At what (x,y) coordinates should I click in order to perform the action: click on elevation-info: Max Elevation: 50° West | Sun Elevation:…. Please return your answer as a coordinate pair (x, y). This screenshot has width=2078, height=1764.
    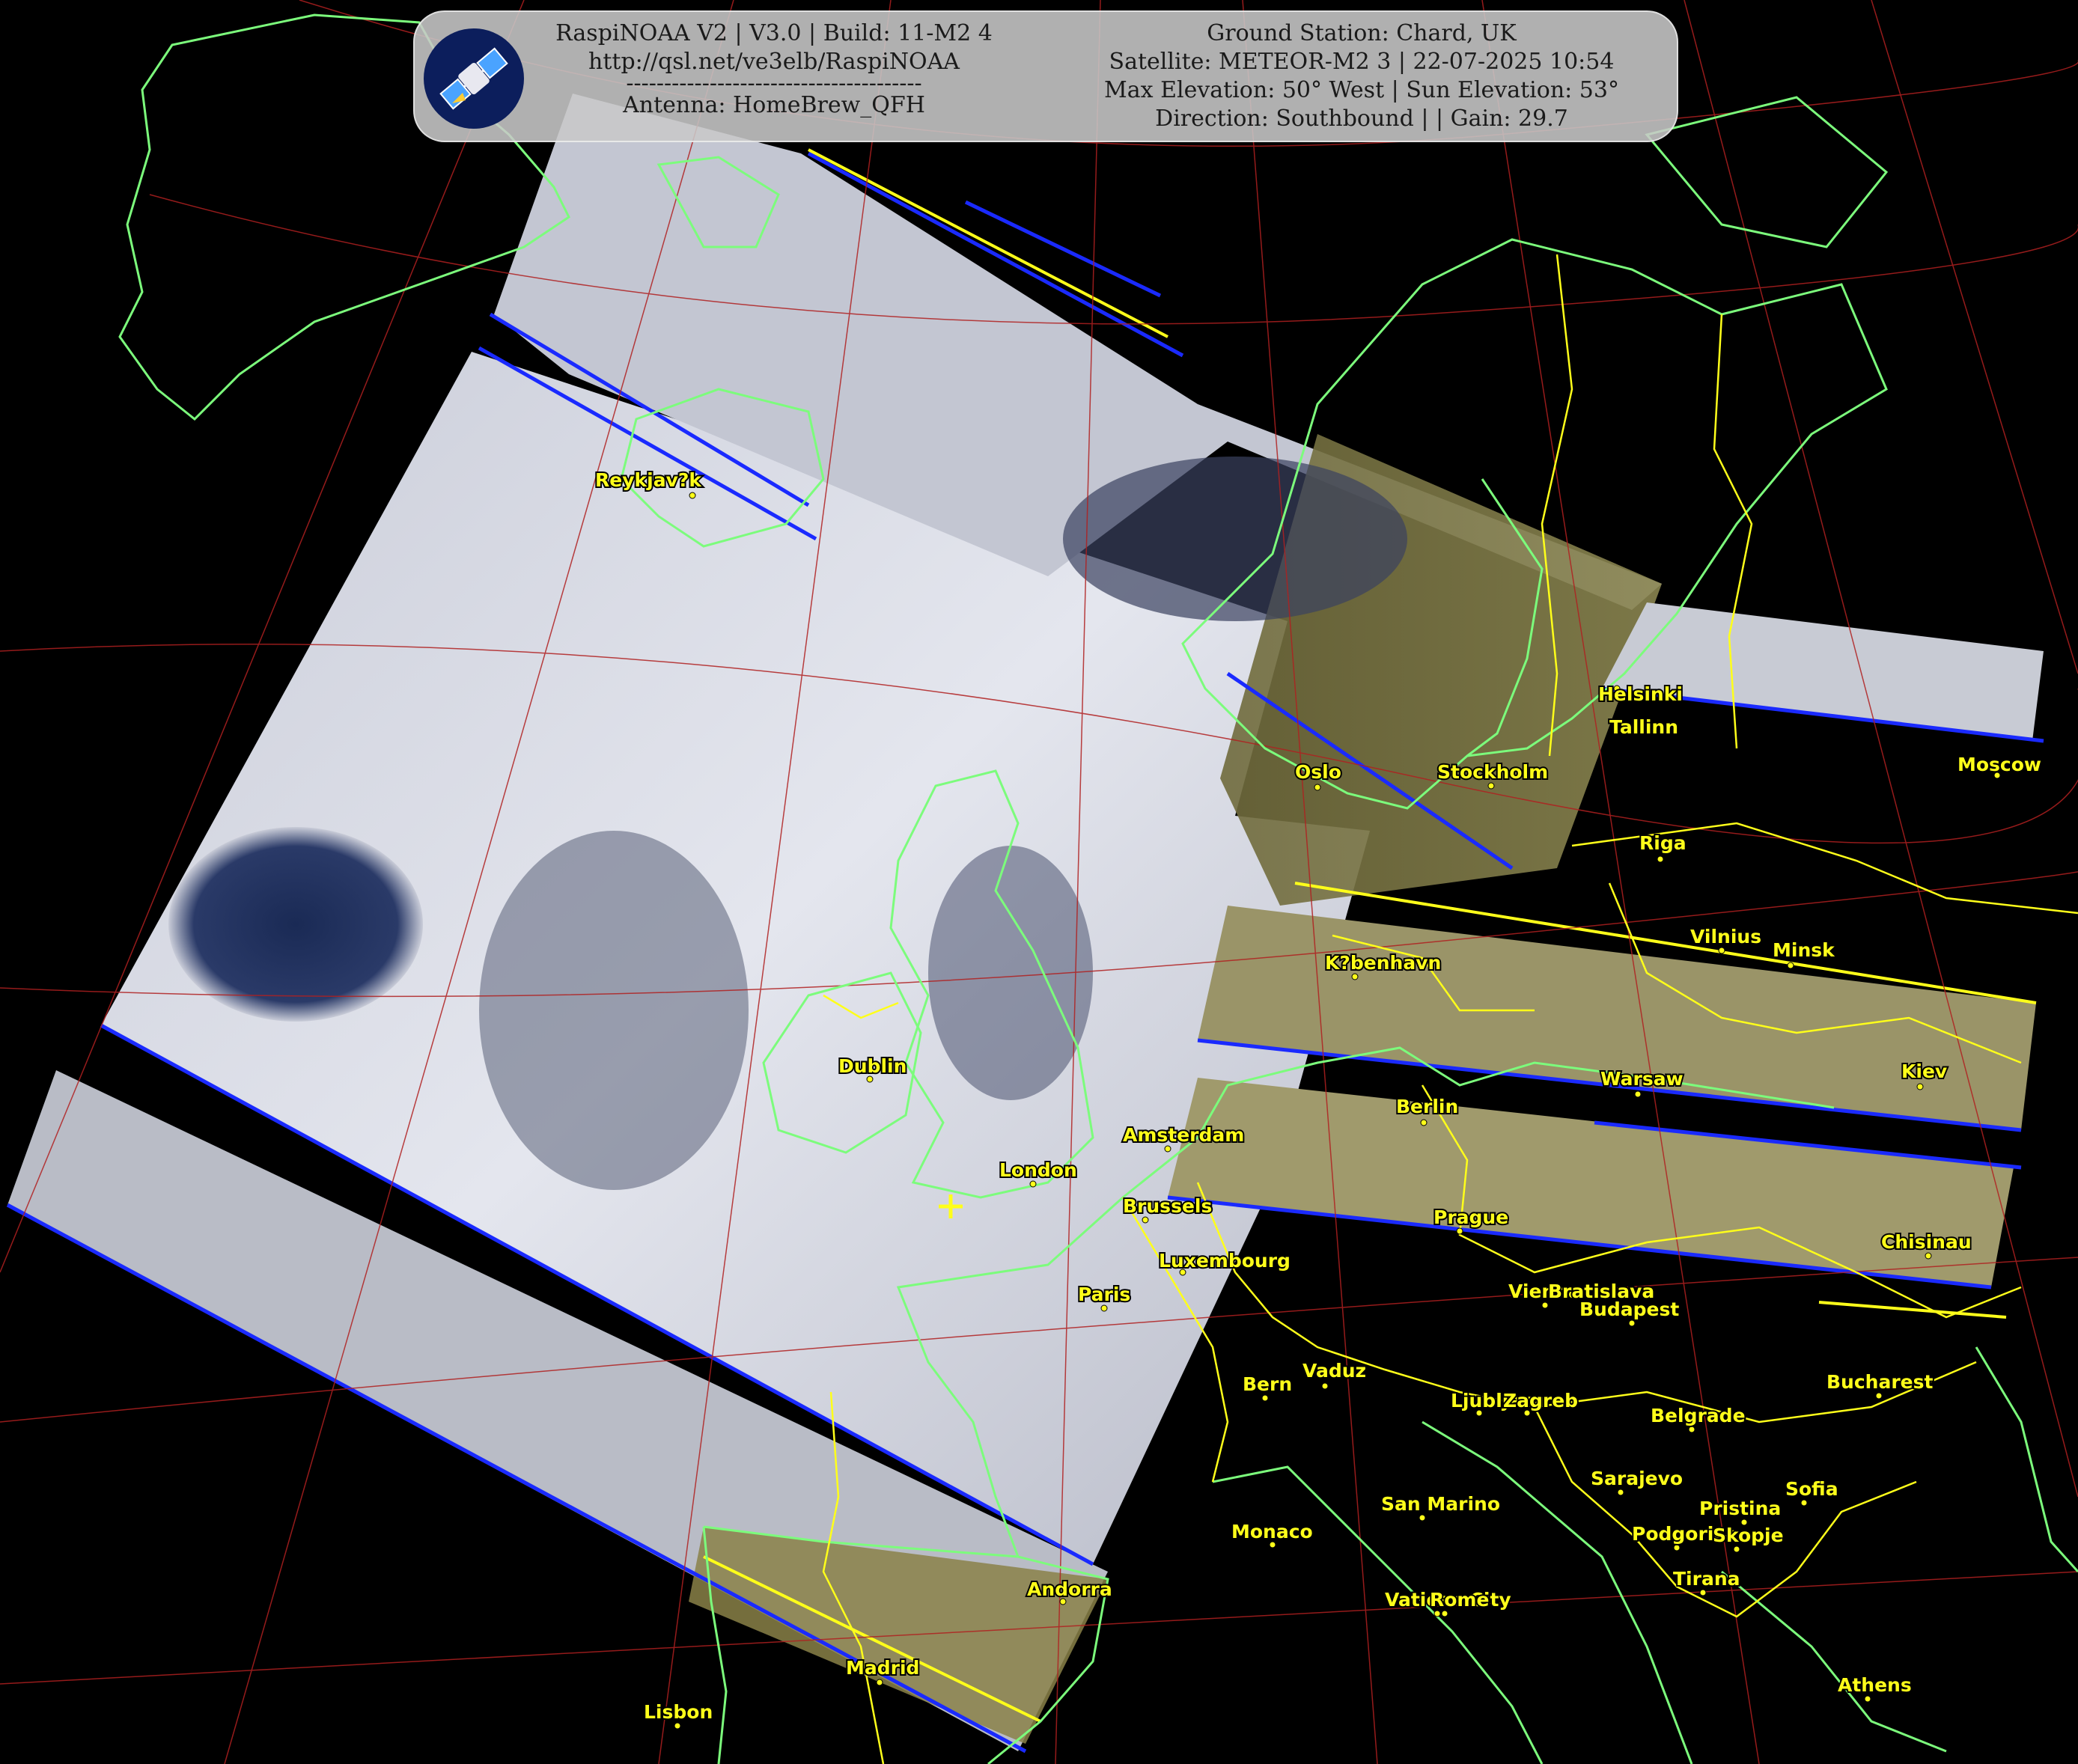
    Looking at the image, I should click on (1361, 90).